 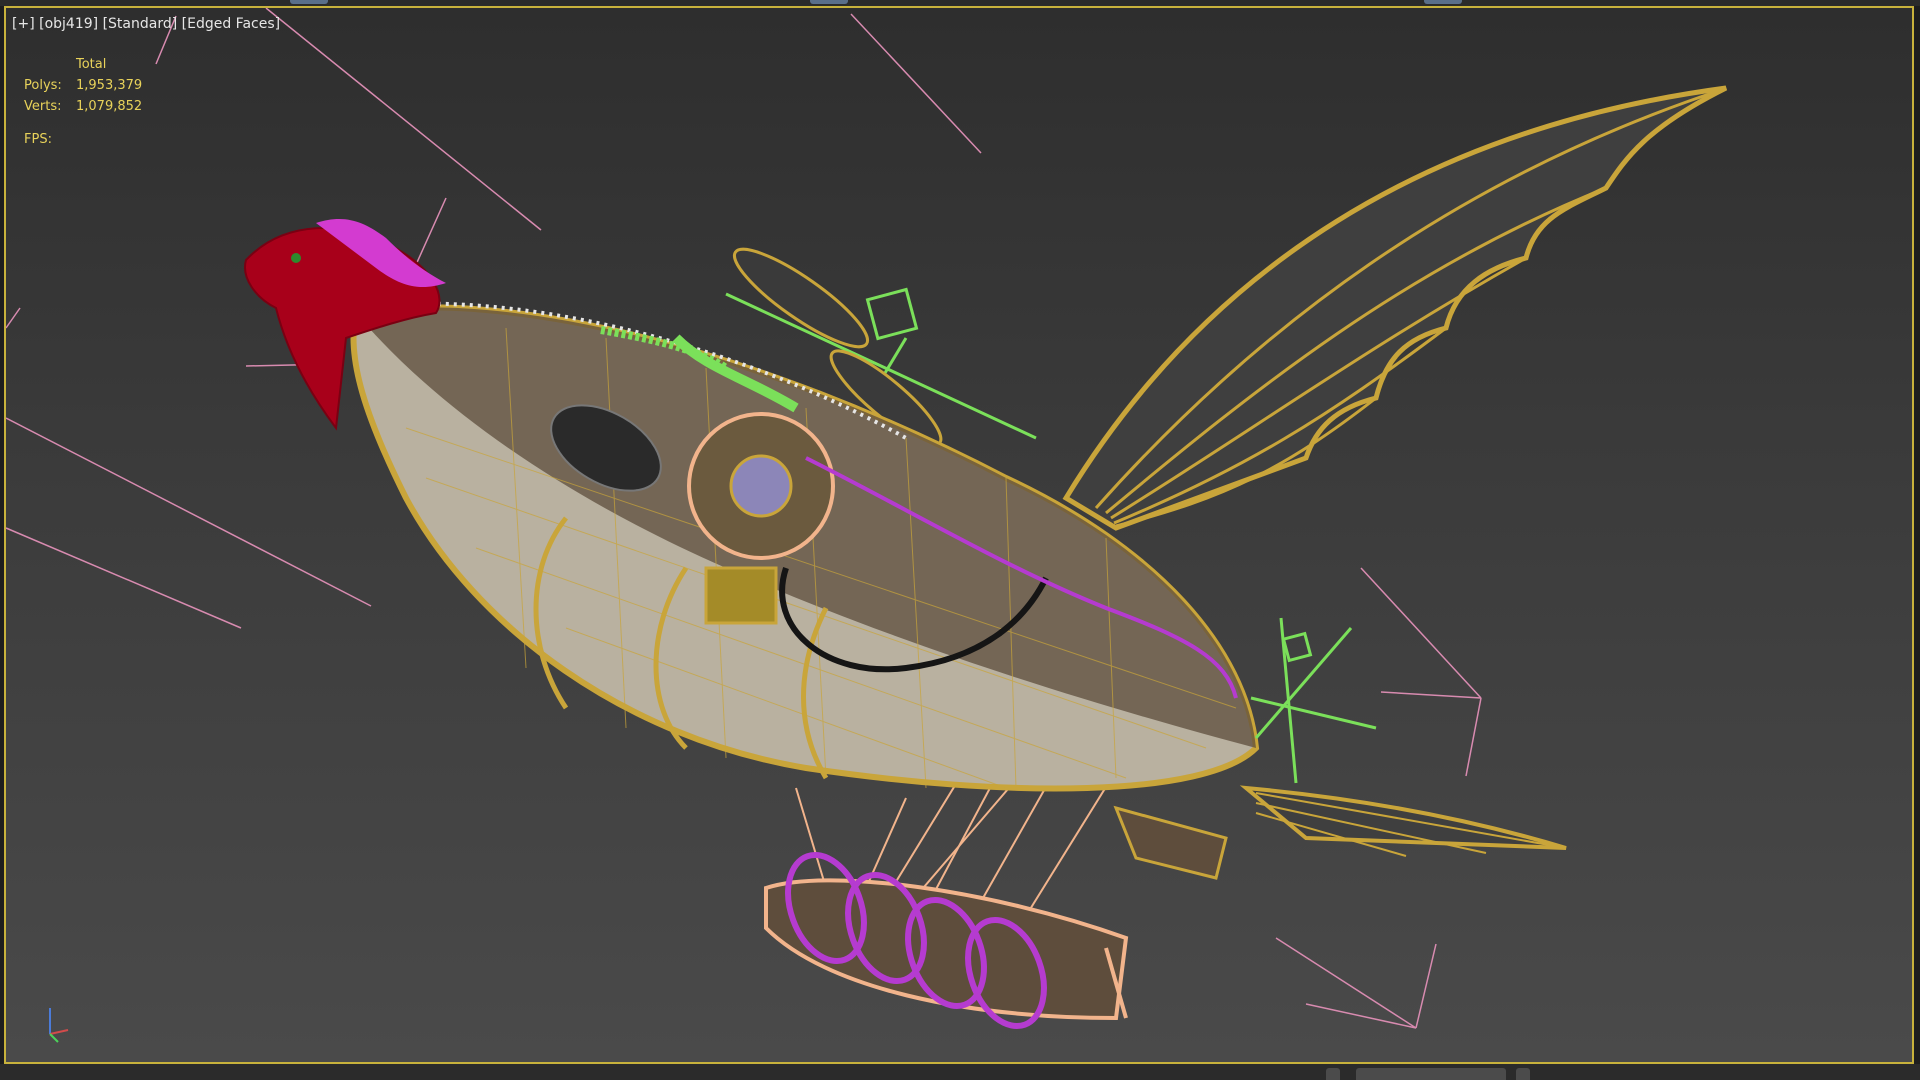 What do you see at coordinates (109, 85) in the screenshot?
I see `polys-value: 1,953,379` at bounding box center [109, 85].